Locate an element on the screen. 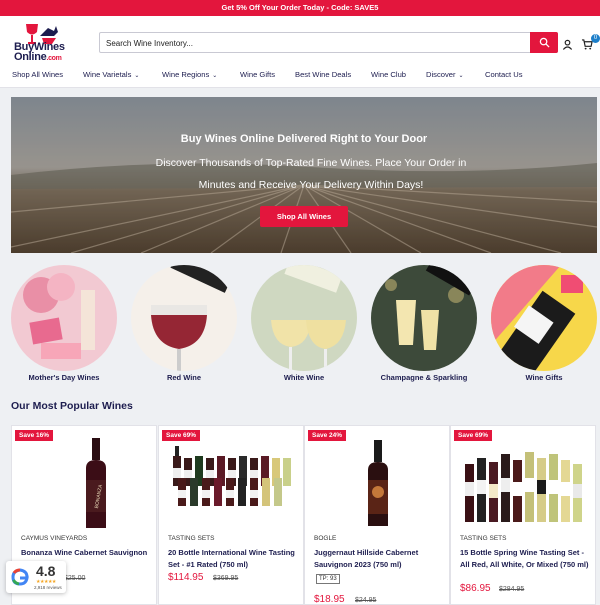 Image resolution: width=600 pixels, height=605 pixels. nav-wine-club: Wine Club is located at coordinates (388, 78).